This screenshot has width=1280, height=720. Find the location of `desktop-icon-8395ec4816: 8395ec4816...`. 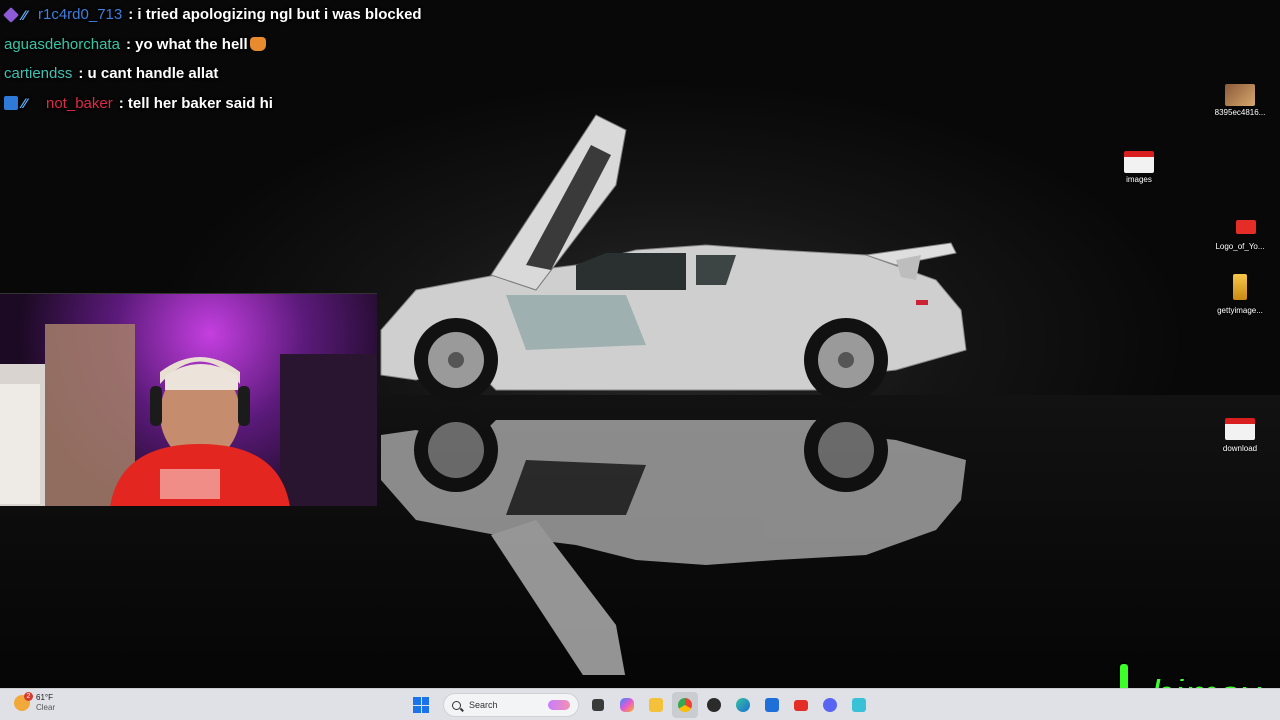

desktop-icon-8395ec4816: 8395ec4816... is located at coordinates (1240, 100).